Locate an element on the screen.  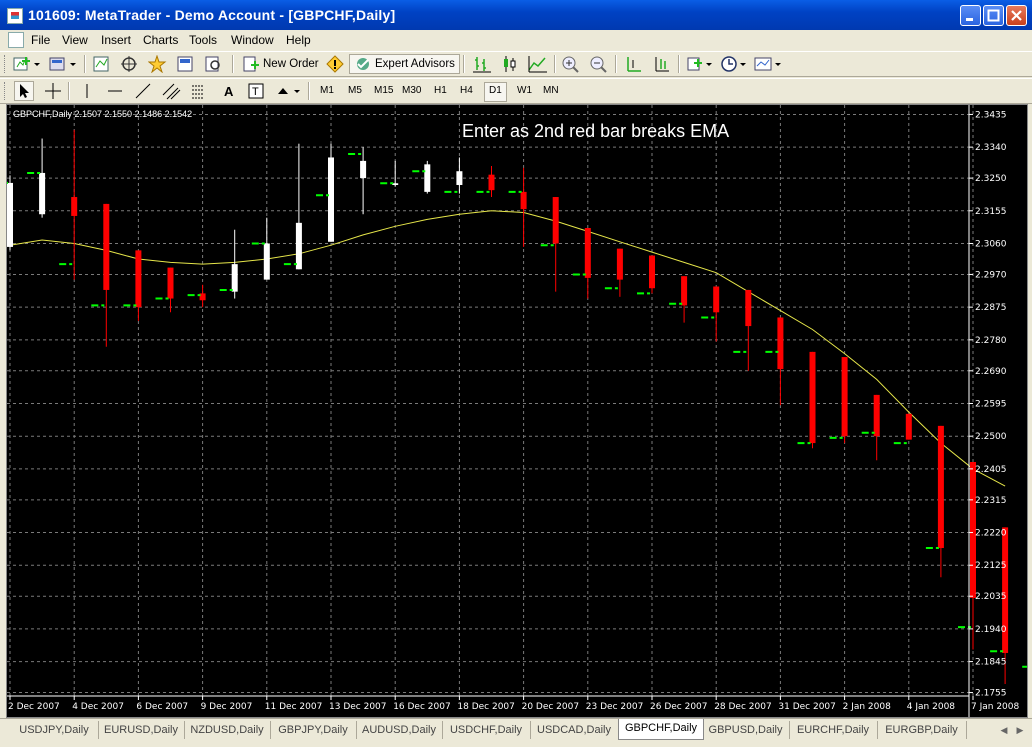
date-tick-label: 28 Dec 2007 is located at coordinates (743, 707).